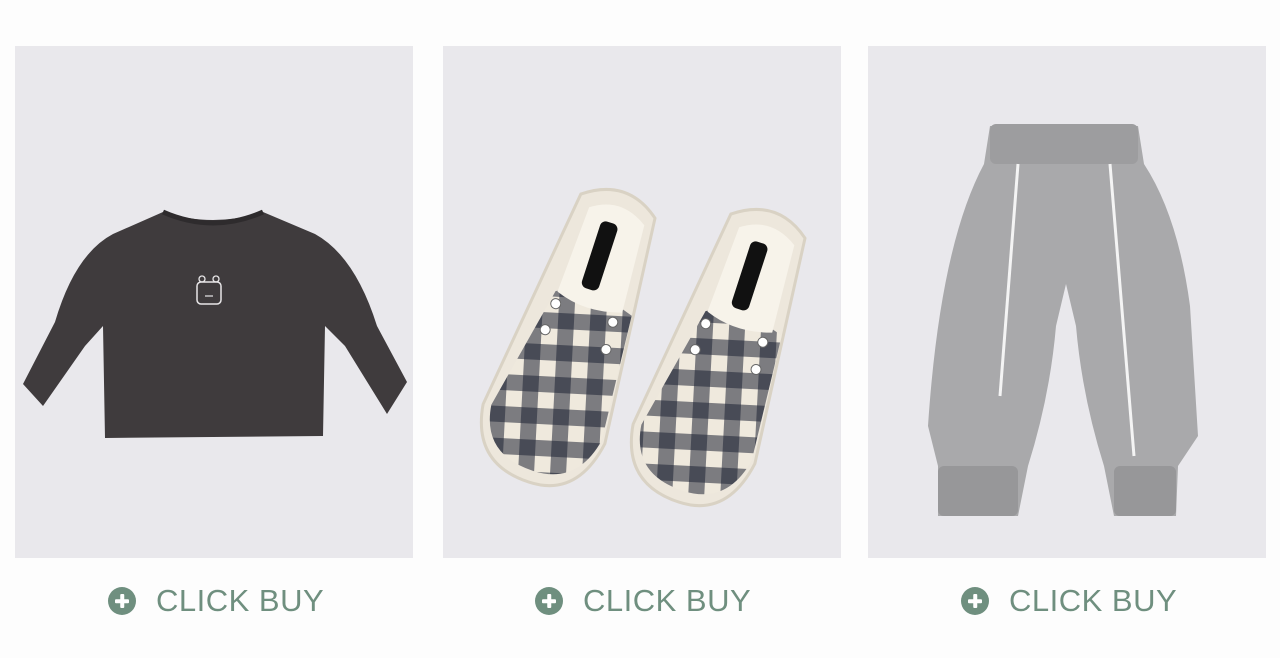  I want to click on tshirt-image, so click(215, 323).